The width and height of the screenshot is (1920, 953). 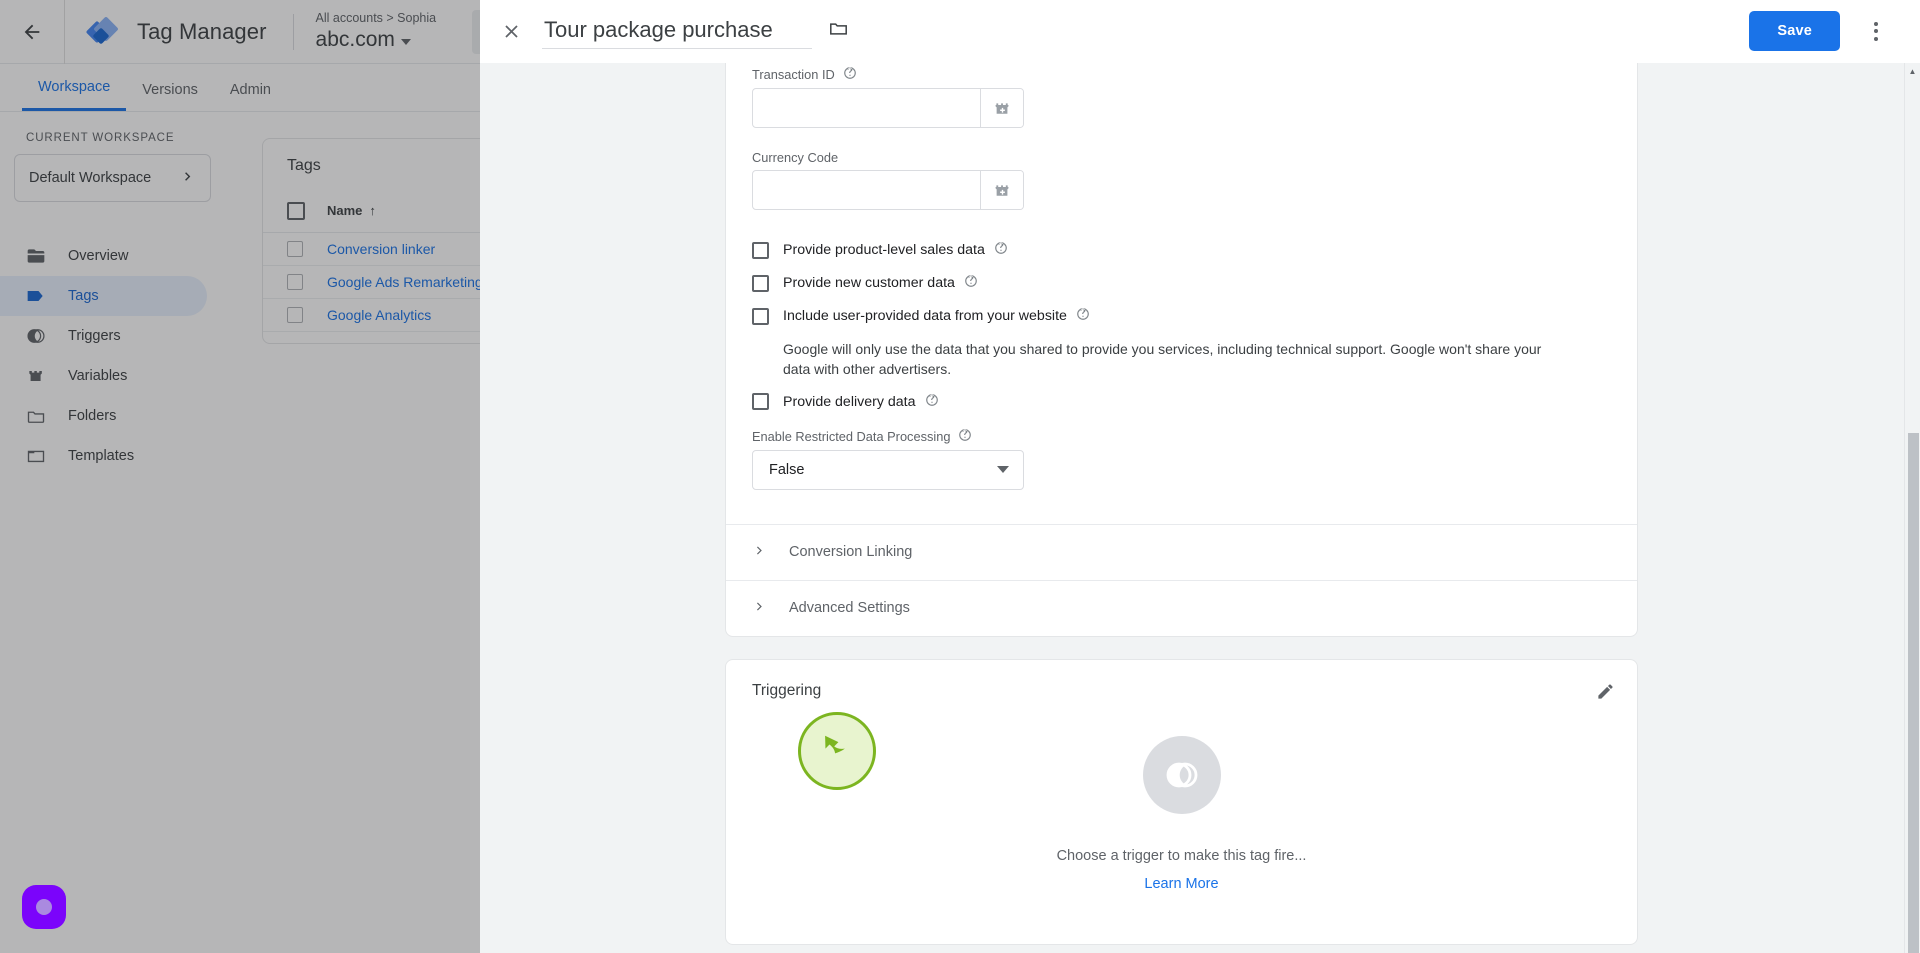 What do you see at coordinates (1181, 283) in the screenshot?
I see `checkbox-new-customer-data: Provide new customer data` at bounding box center [1181, 283].